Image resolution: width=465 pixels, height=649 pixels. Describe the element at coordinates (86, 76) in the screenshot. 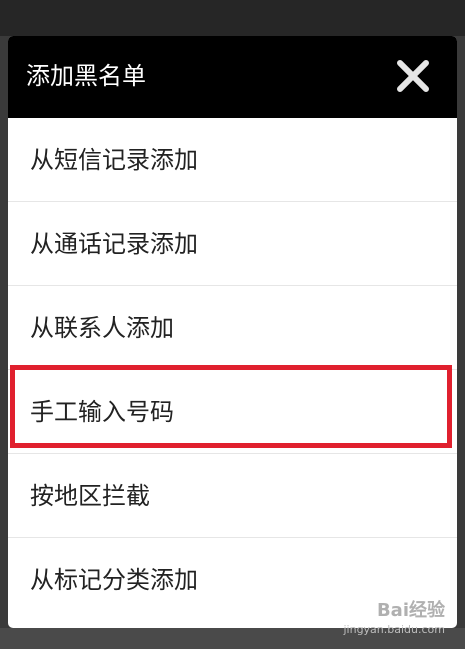

I see `dialog-title: 添加黑名单` at that location.